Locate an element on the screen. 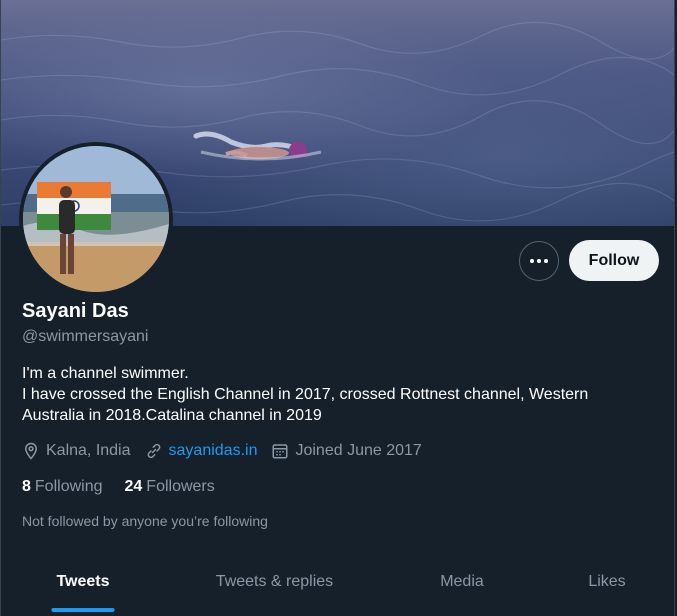  tab-tweets: Tweets is located at coordinates (83, 586).